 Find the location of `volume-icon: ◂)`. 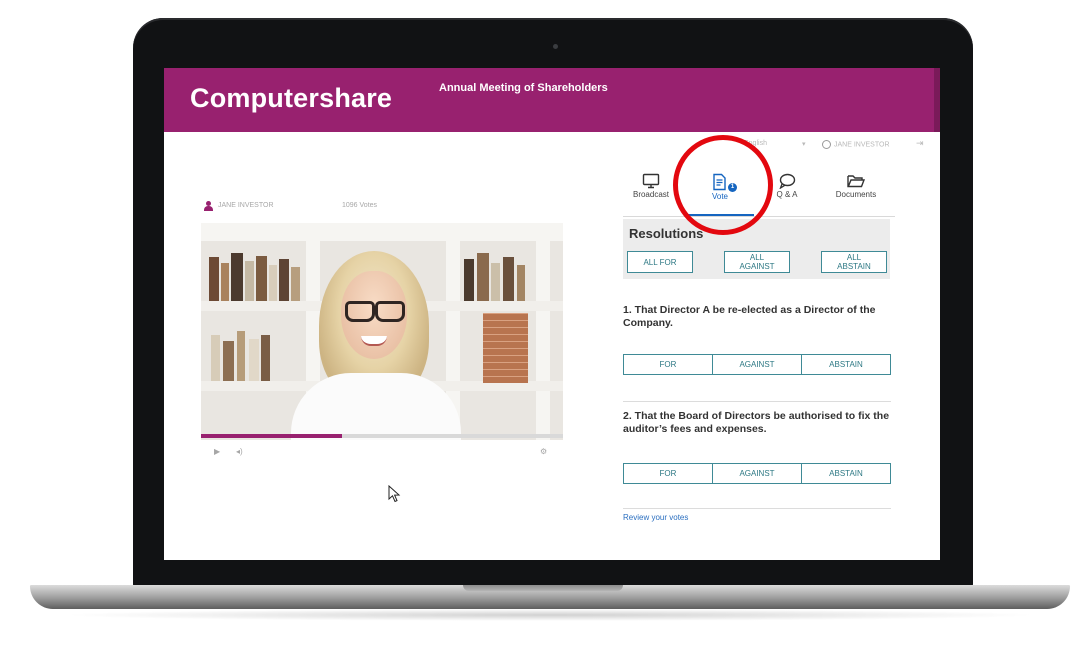

volume-icon: ◂) is located at coordinates (239, 451).